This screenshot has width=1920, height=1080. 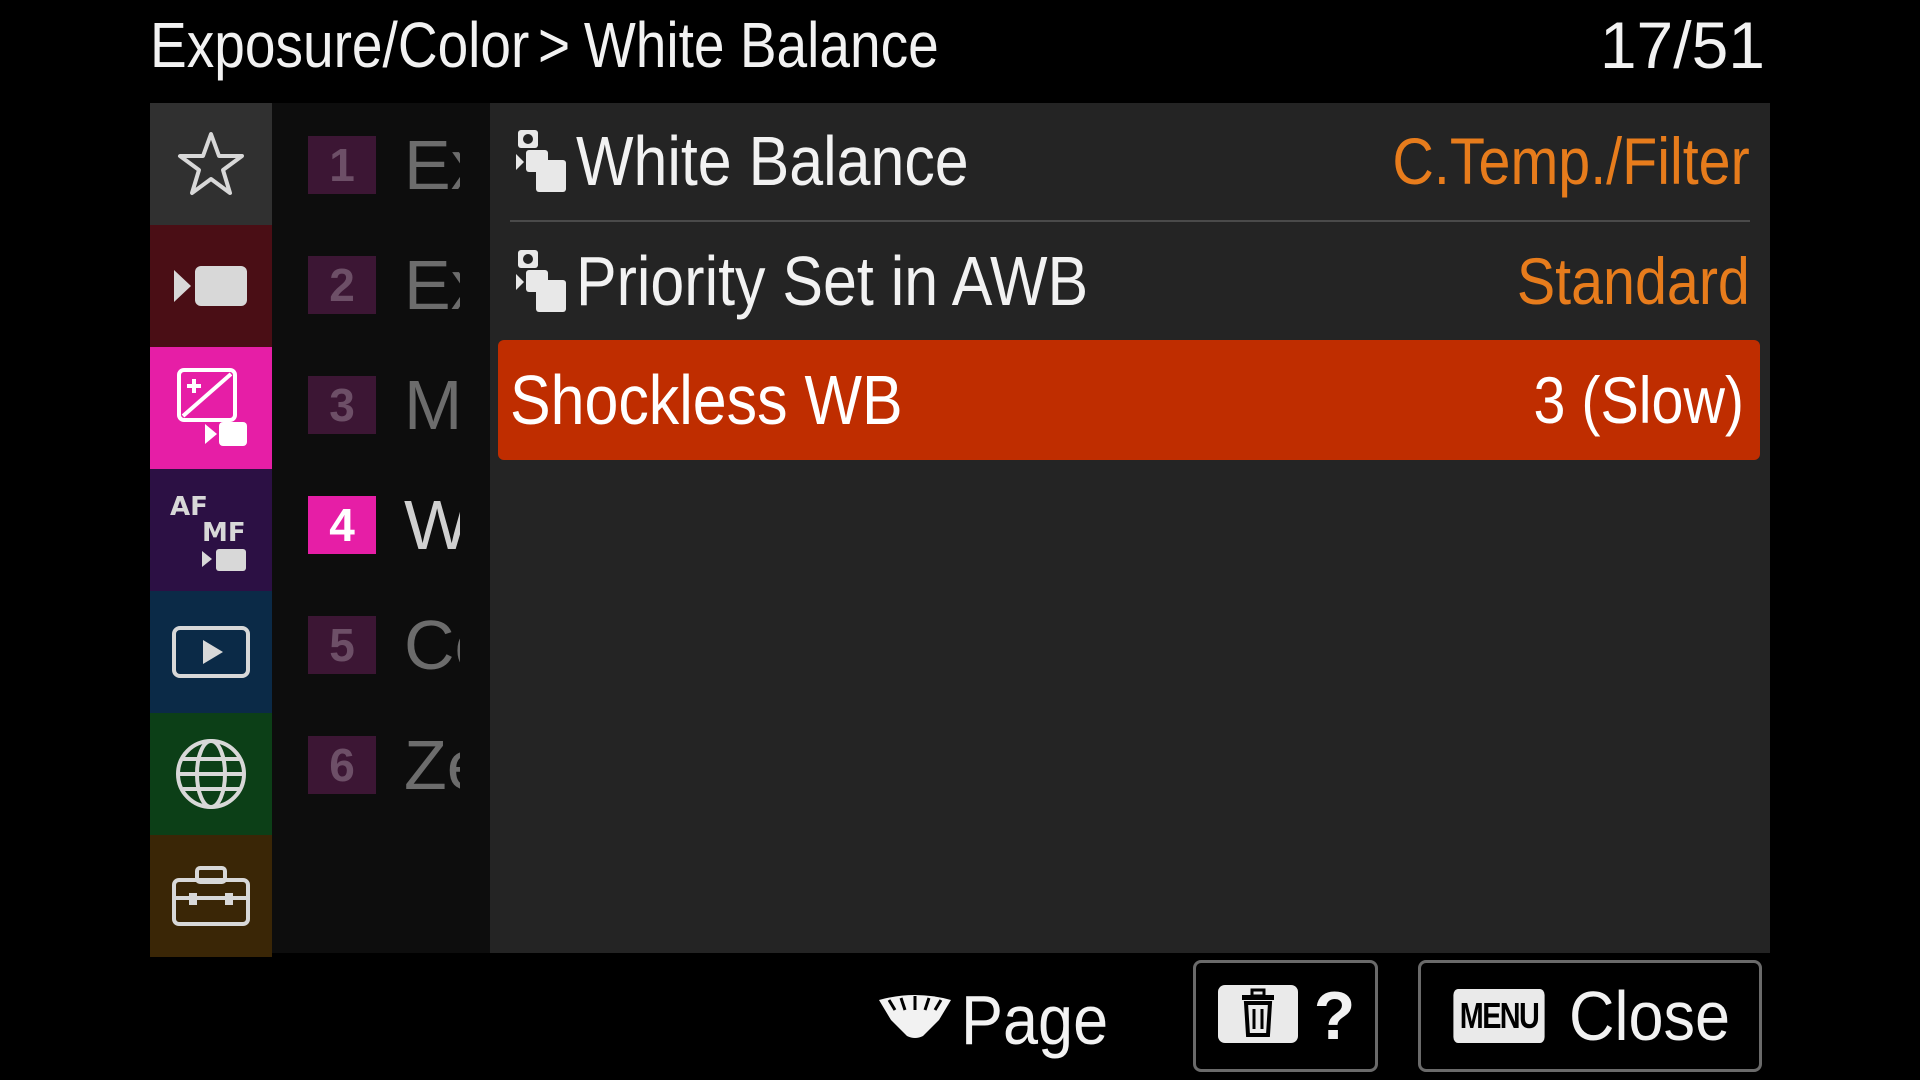 I want to click on category-playback, so click(x=211, y=652).